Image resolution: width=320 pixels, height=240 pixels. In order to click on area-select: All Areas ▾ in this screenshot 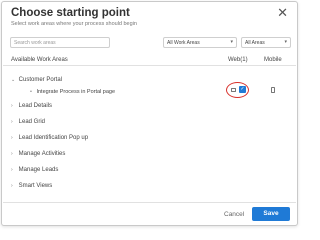, I will do `click(266, 42)`.